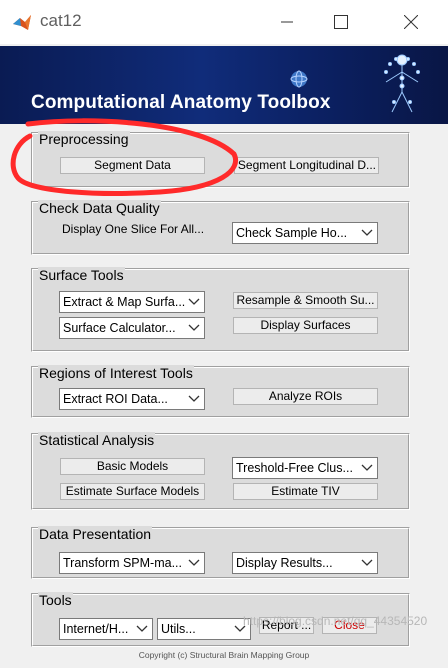  Describe the element at coordinates (224, 85) in the screenshot. I see `header-banner: Computational Anatomy Toolbox` at that location.